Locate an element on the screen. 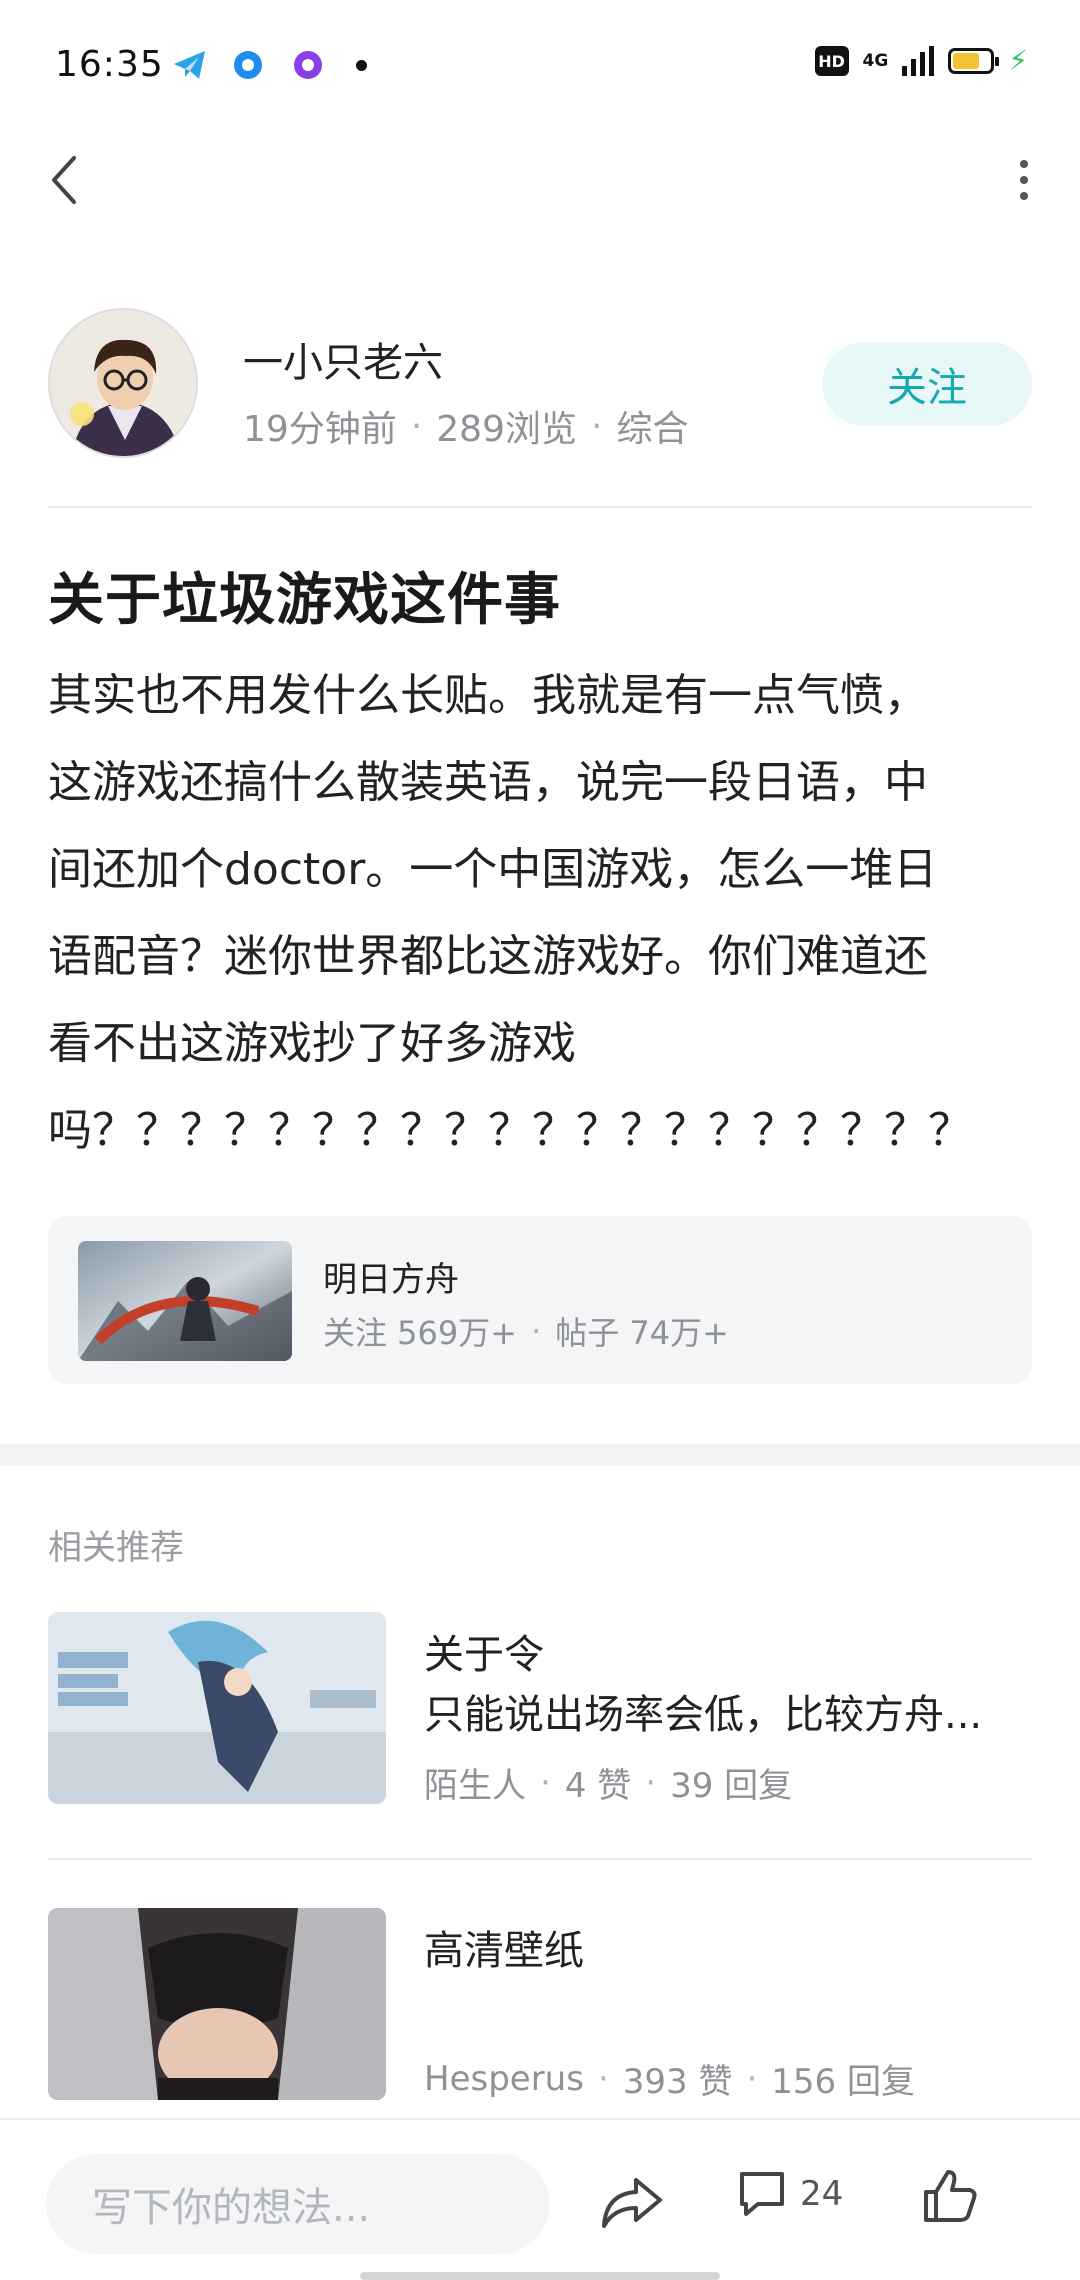 This screenshot has width=1080, height=2280. topic-followers: 关注 569万+ is located at coordinates (420, 1333).